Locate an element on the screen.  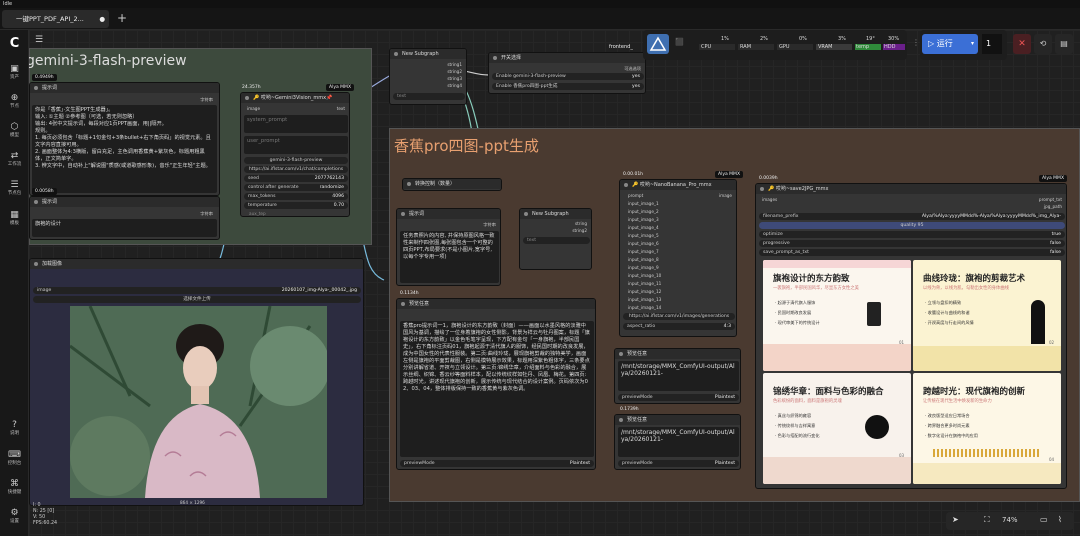
save-prompt-txt-toggle: save_prompt_as_txt false is located at coordinates (912, 252).